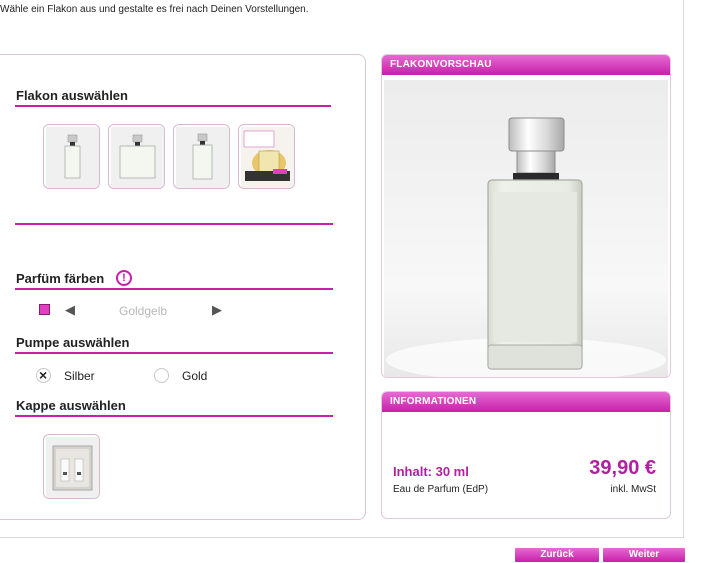 The image size is (721, 563). I want to click on prev-color-arrow-icon: ◀, so click(70, 310).